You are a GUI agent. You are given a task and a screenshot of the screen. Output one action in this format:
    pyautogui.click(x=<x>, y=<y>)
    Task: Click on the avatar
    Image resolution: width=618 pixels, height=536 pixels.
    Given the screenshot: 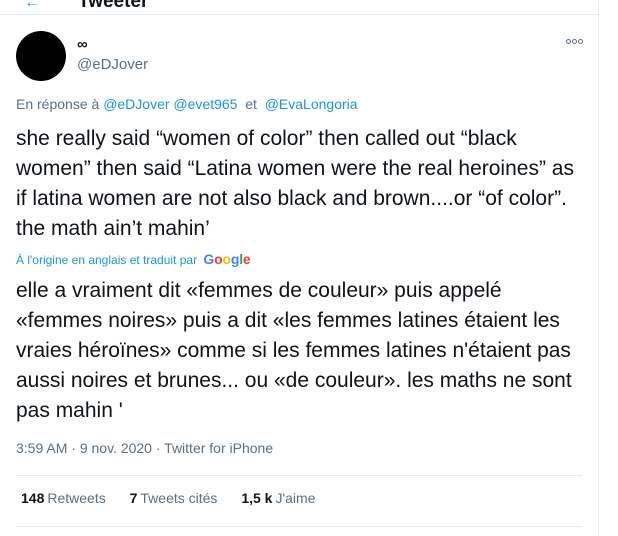 What is the action you would take?
    pyautogui.click(x=41, y=56)
    